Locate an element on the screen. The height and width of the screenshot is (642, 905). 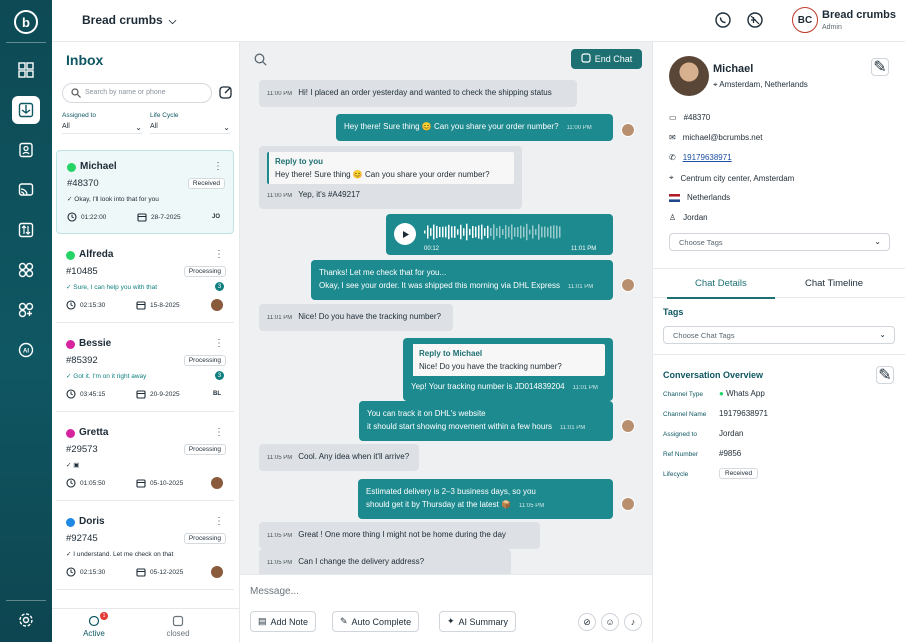
contact-address: Centrum city center, Amsterdam is located at coordinates (737, 178).